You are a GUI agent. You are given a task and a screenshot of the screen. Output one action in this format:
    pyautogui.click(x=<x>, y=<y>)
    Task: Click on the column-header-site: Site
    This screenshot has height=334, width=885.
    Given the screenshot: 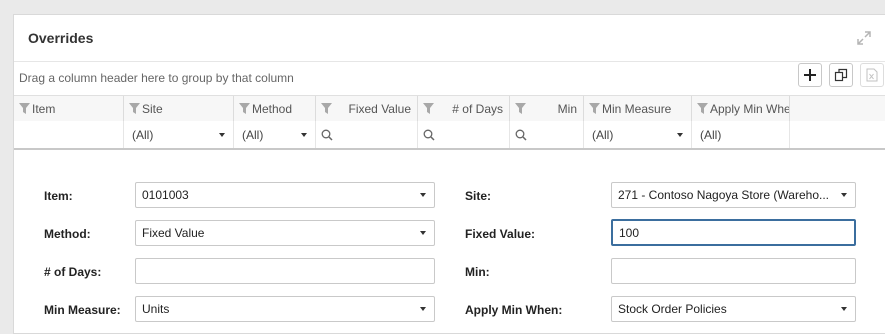 What is the action you would take?
    pyautogui.click(x=179, y=108)
    